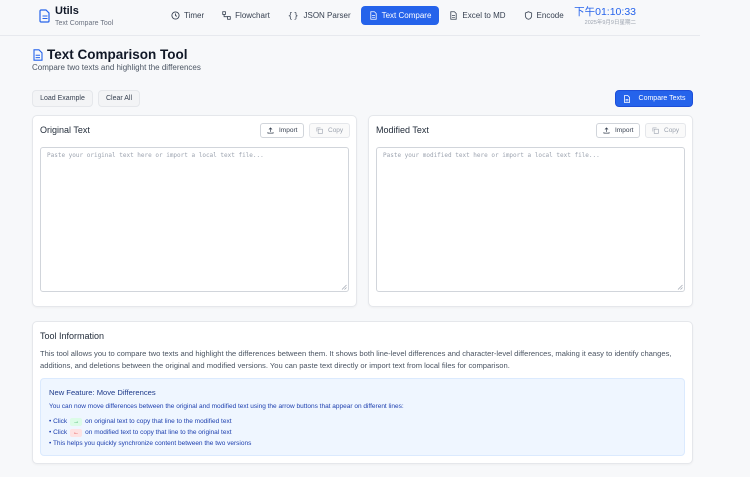 The image size is (750, 477). Describe the element at coordinates (117, 54) in the screenshot. I see `page-title-text: Text Comparison Tool` at that location.